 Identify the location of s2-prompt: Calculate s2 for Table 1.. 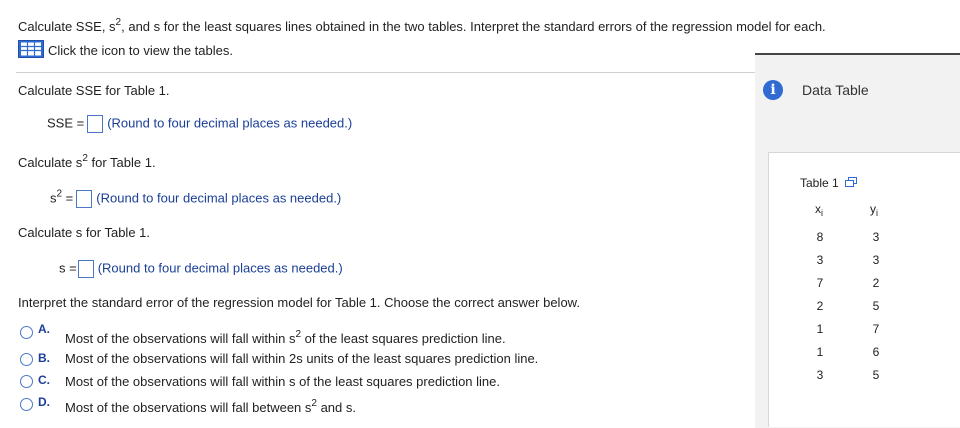
(87, 162).